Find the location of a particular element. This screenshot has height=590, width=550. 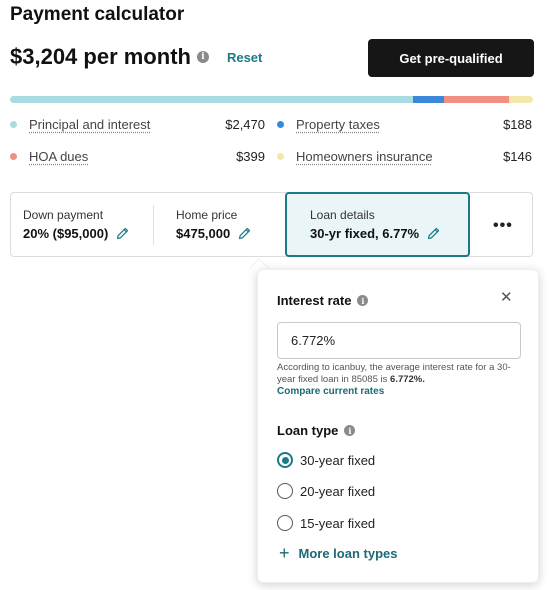

legend-label-insurance: Homeowners insurance is located at coordinates (364, 156).